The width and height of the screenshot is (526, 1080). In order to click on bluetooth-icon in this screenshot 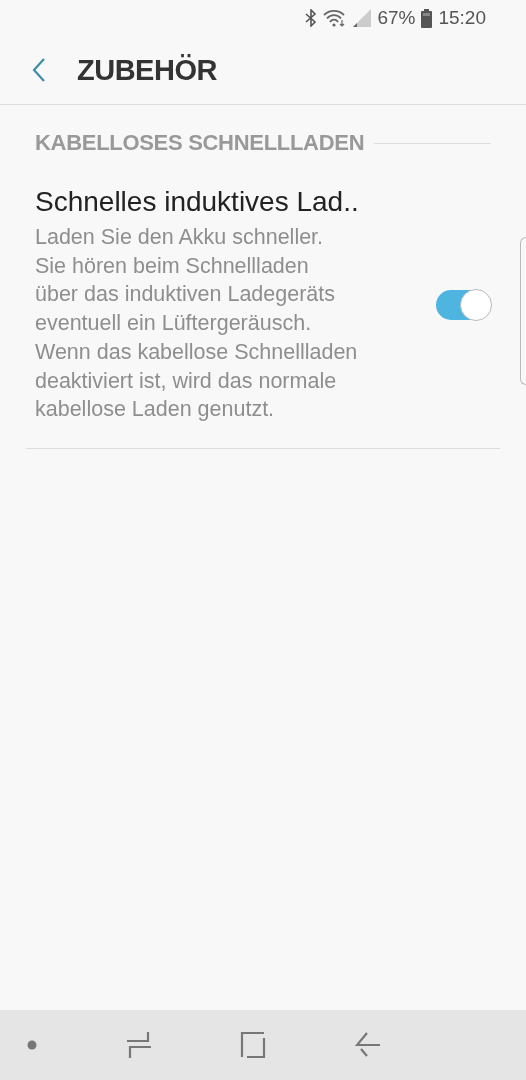, I will do `click(311, 18)`.